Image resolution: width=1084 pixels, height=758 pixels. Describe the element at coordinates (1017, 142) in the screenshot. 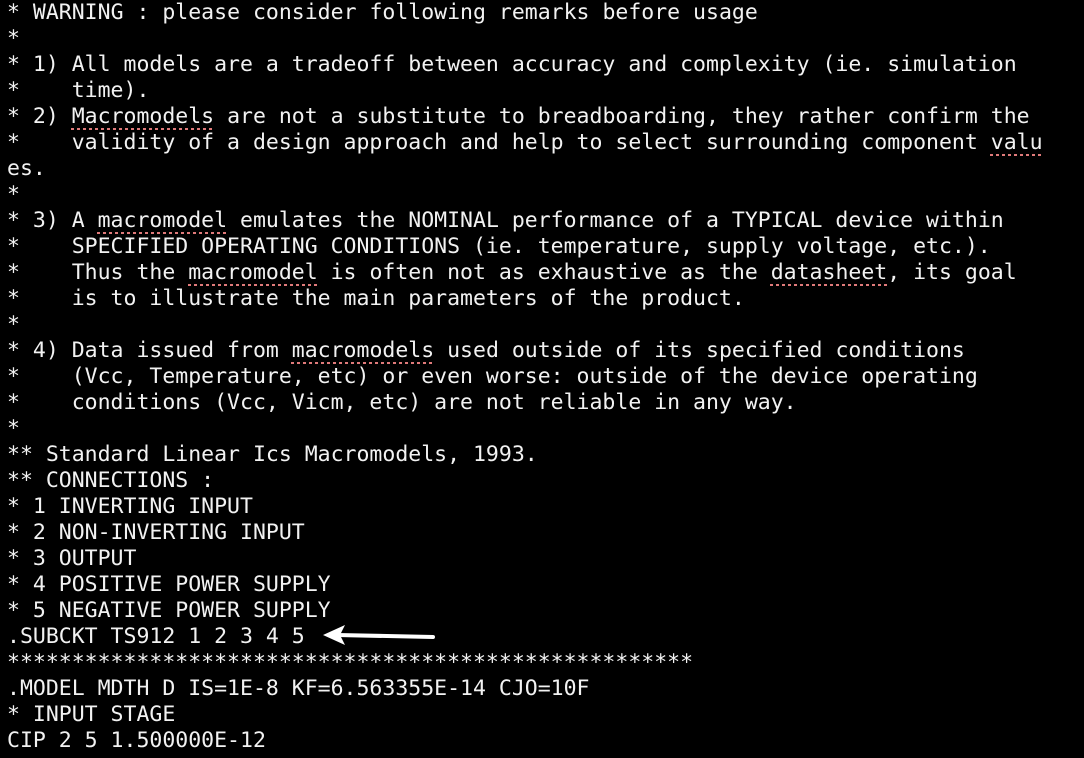

I see `misspelled-word: valu` at that location.